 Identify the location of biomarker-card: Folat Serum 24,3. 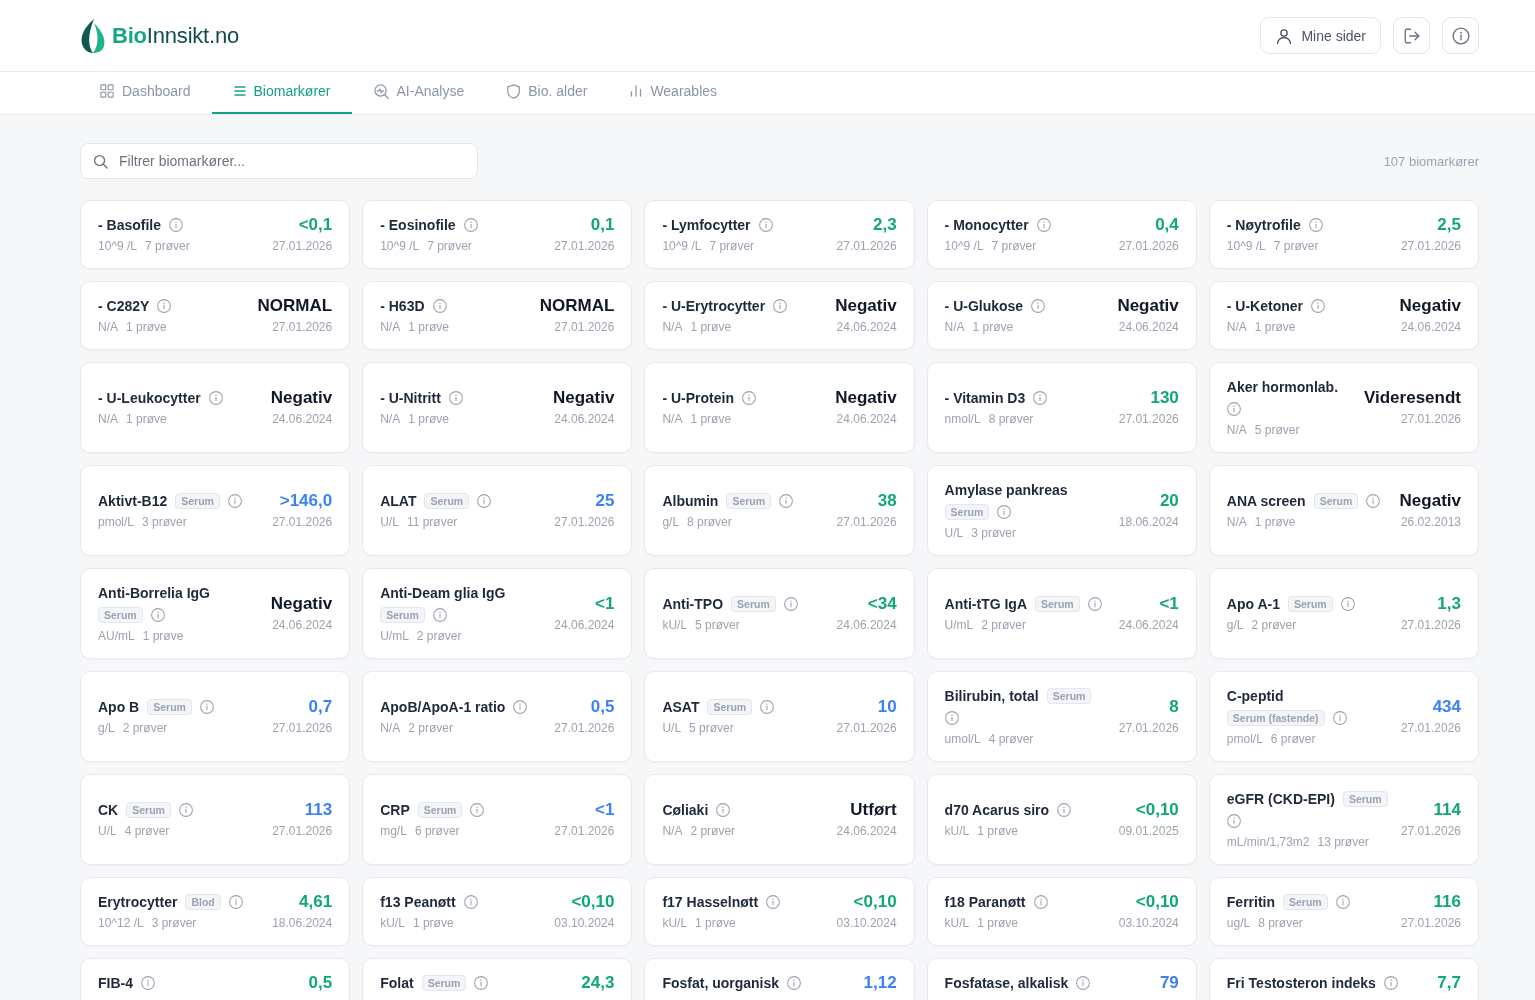
(497, 979).